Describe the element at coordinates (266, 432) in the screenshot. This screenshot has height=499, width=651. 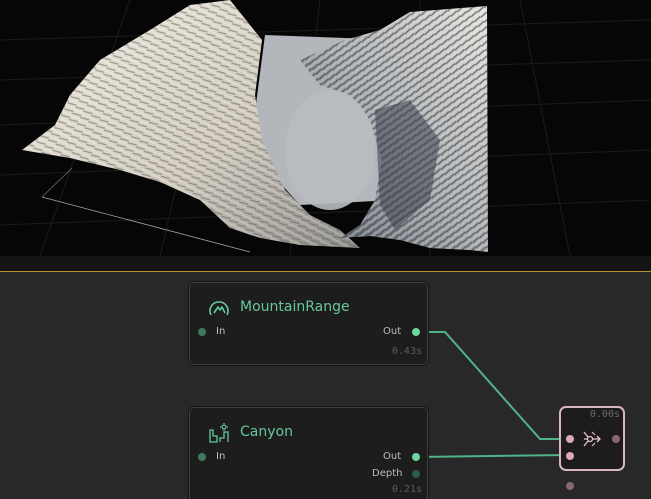
I see `node-title: Canyon` at that location.